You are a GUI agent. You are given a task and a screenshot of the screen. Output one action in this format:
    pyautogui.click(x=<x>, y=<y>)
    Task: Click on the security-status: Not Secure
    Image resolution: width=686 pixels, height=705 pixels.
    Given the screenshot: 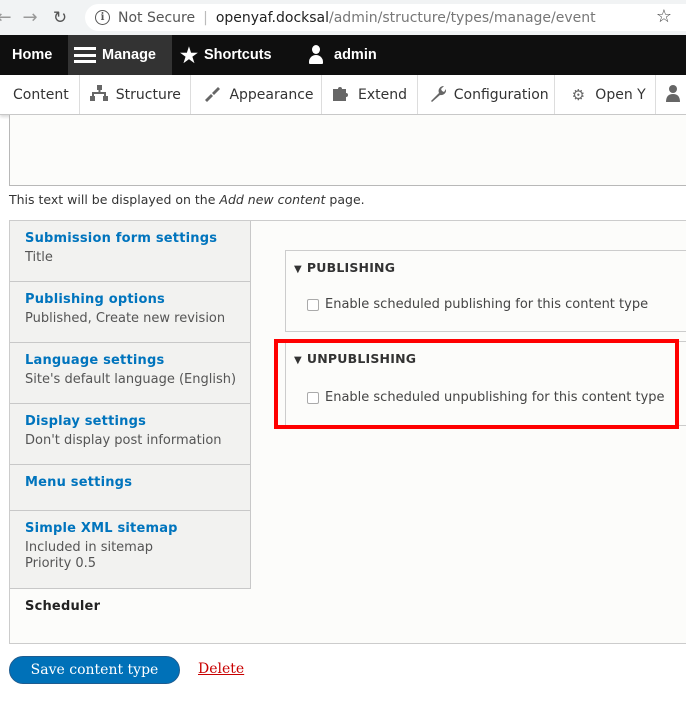 What is the action you would take?
    pyautogui.click(x=157, y=17)
    